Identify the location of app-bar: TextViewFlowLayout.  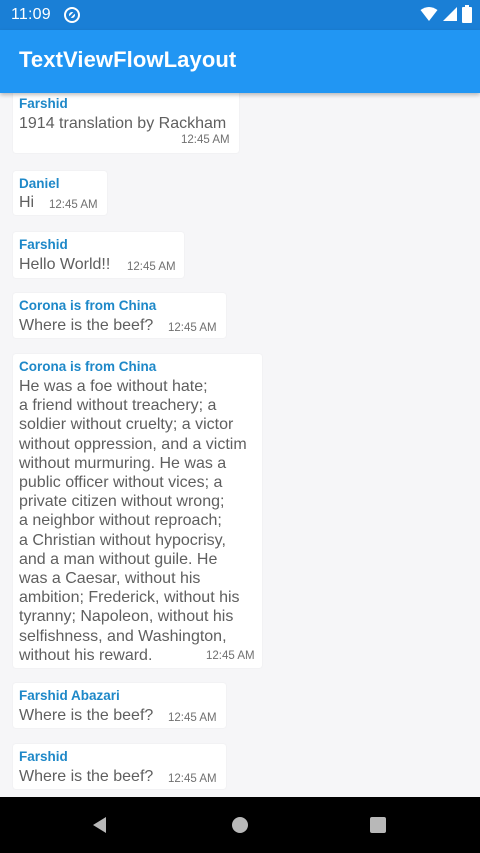
(240, 61).